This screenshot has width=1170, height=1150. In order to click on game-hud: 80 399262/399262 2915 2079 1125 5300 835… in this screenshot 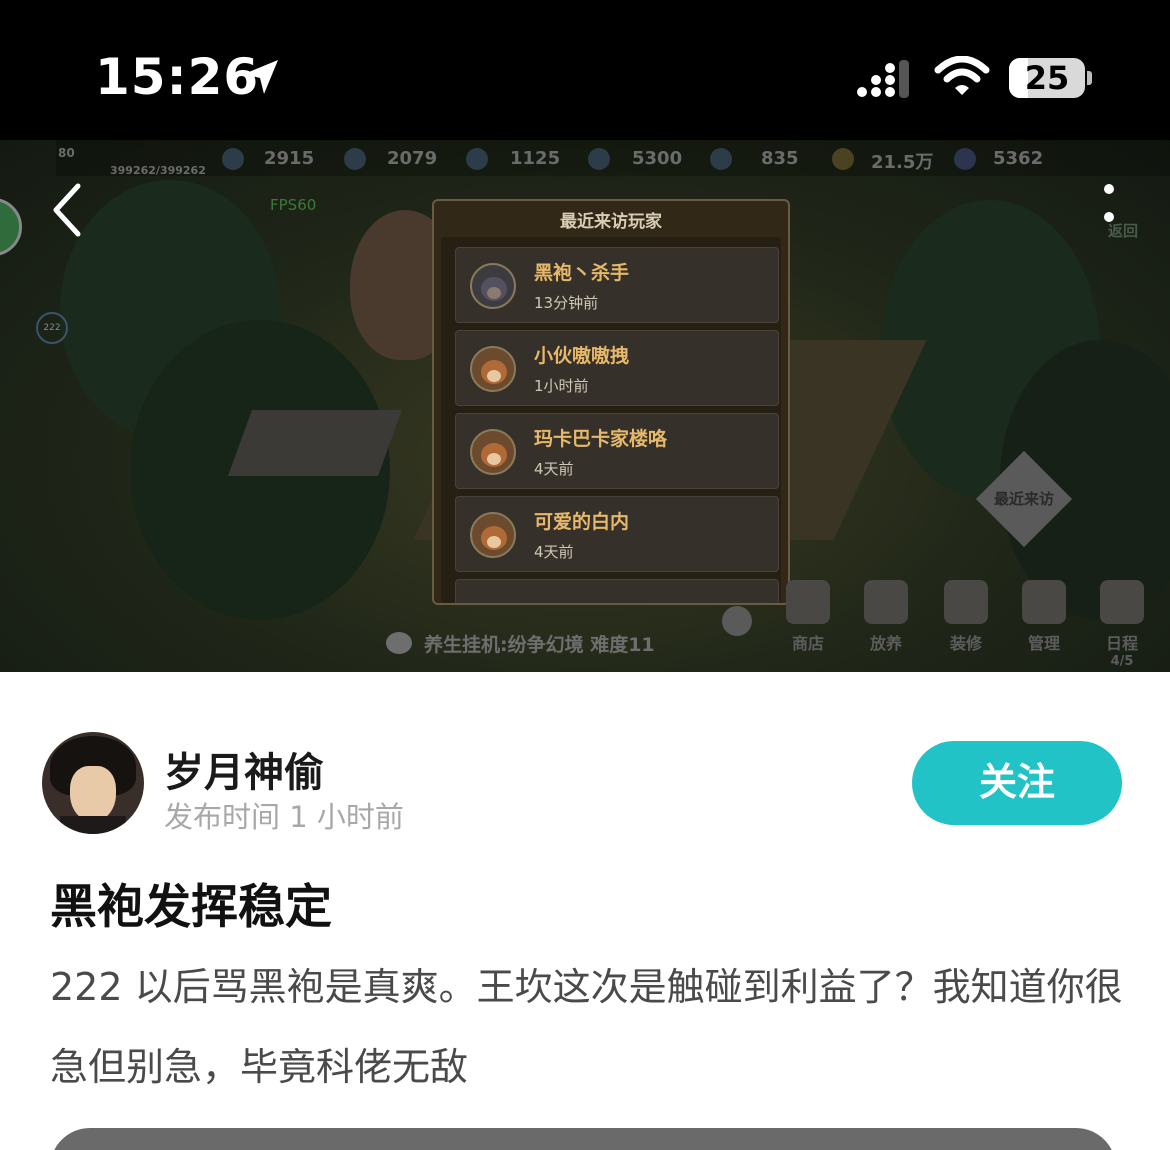, I will do `click(613, 158)`.